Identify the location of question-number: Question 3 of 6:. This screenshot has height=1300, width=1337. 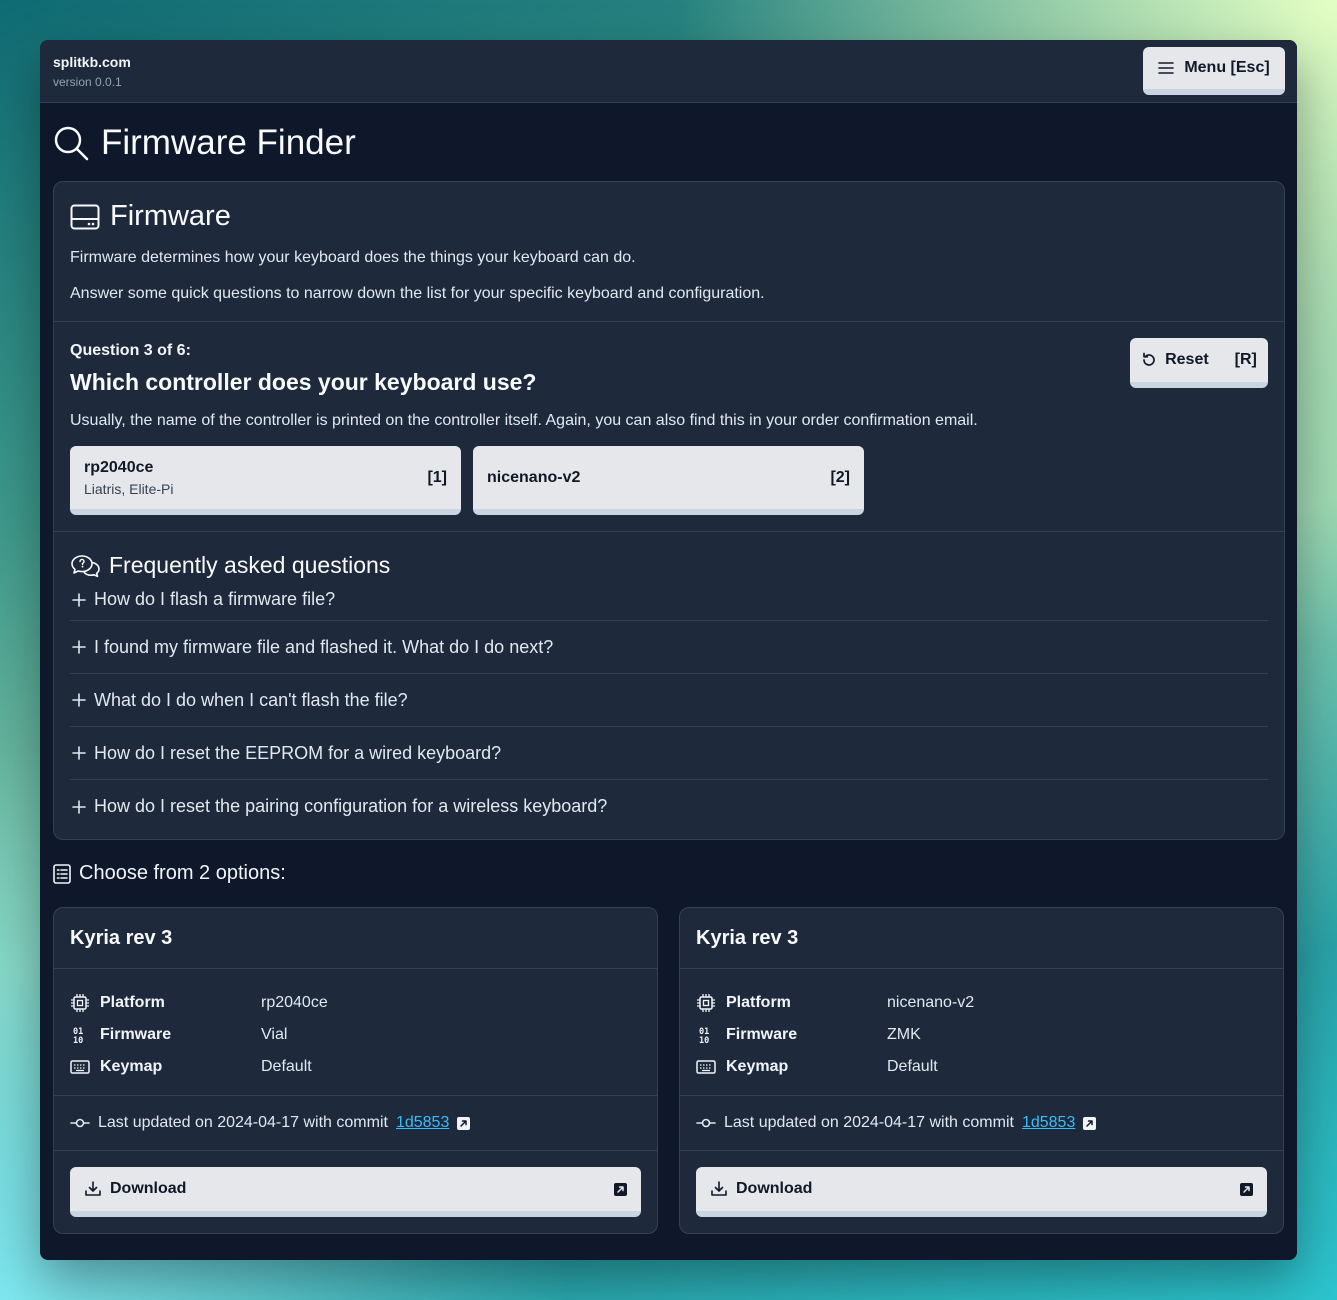
(130, 350).